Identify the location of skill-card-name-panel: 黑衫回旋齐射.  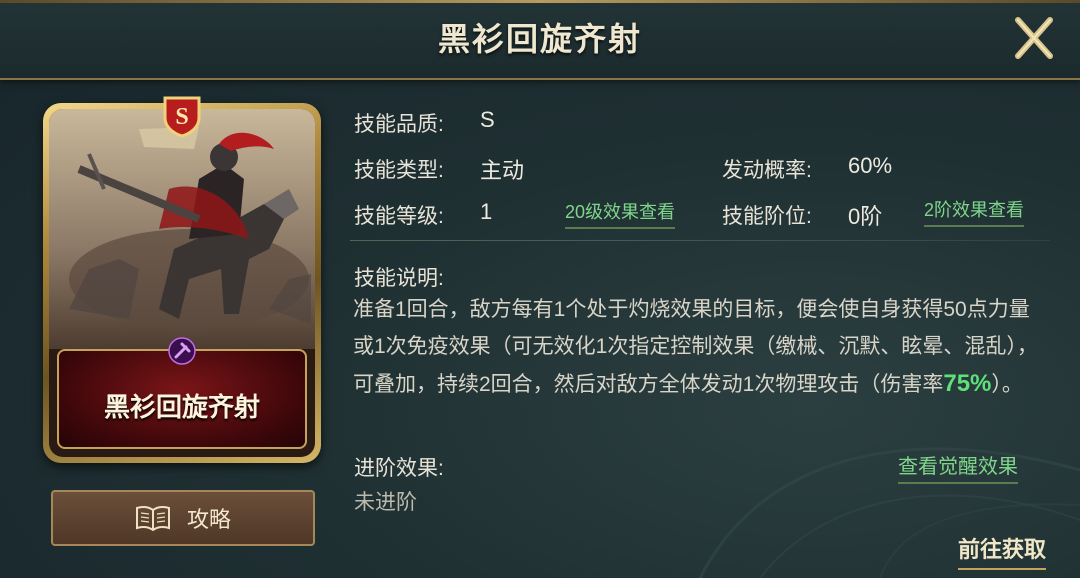
(182, 393).